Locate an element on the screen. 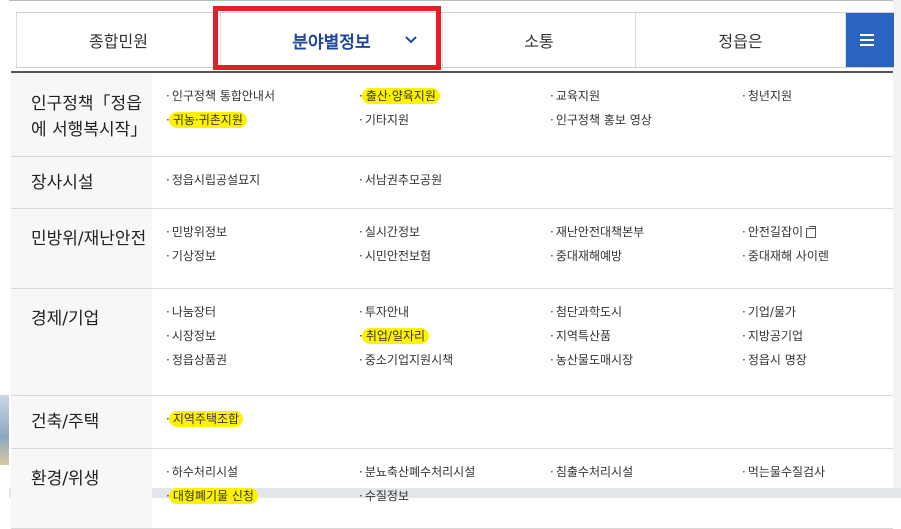  link-item: · 지역특산품 is located at coordinates (646, 338).